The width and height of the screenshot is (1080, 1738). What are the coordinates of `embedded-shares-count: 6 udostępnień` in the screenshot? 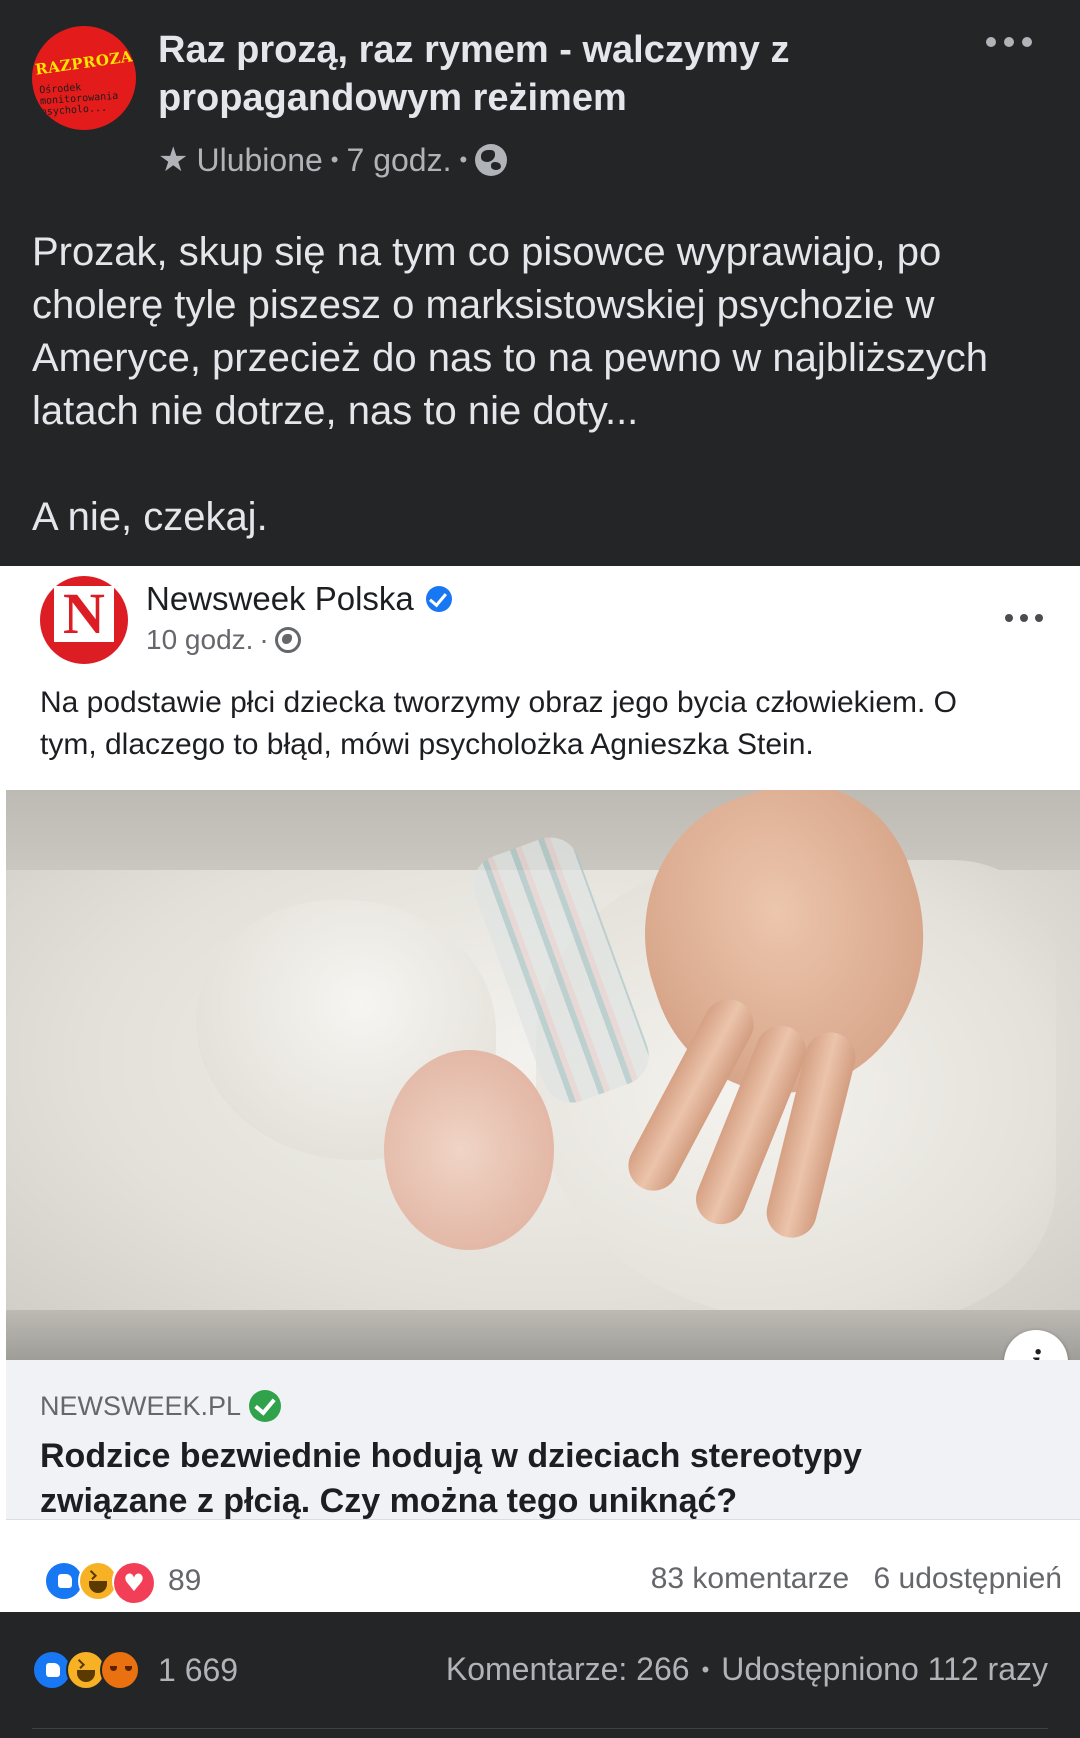 It's located at (968, 1578).